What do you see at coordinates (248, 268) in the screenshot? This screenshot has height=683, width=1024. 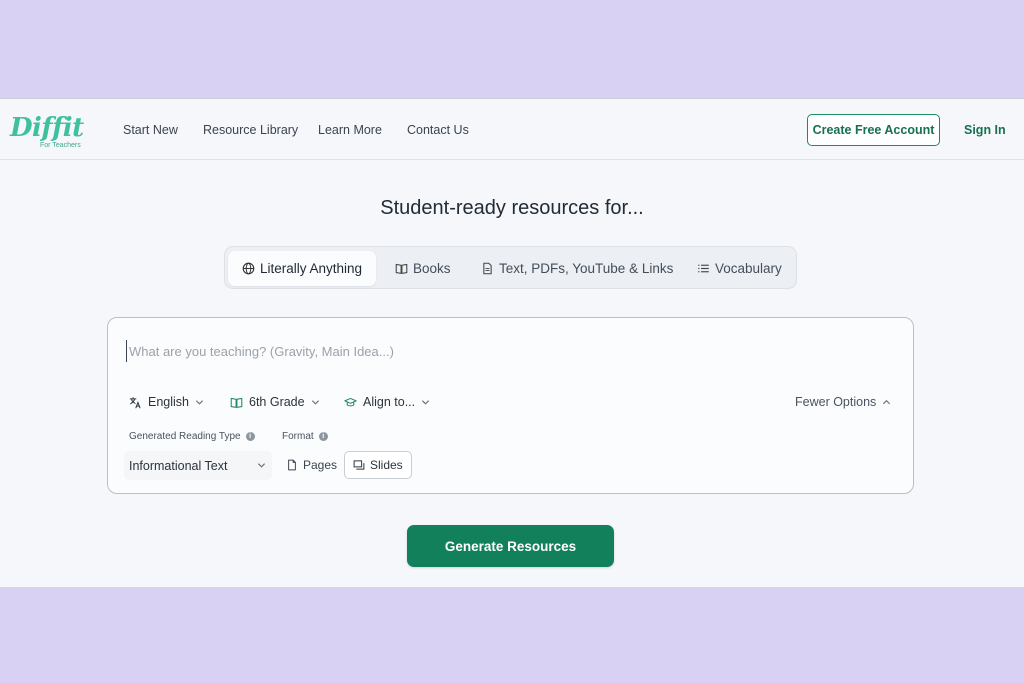 I see `globe-icon` at bounding box center [248, 268].